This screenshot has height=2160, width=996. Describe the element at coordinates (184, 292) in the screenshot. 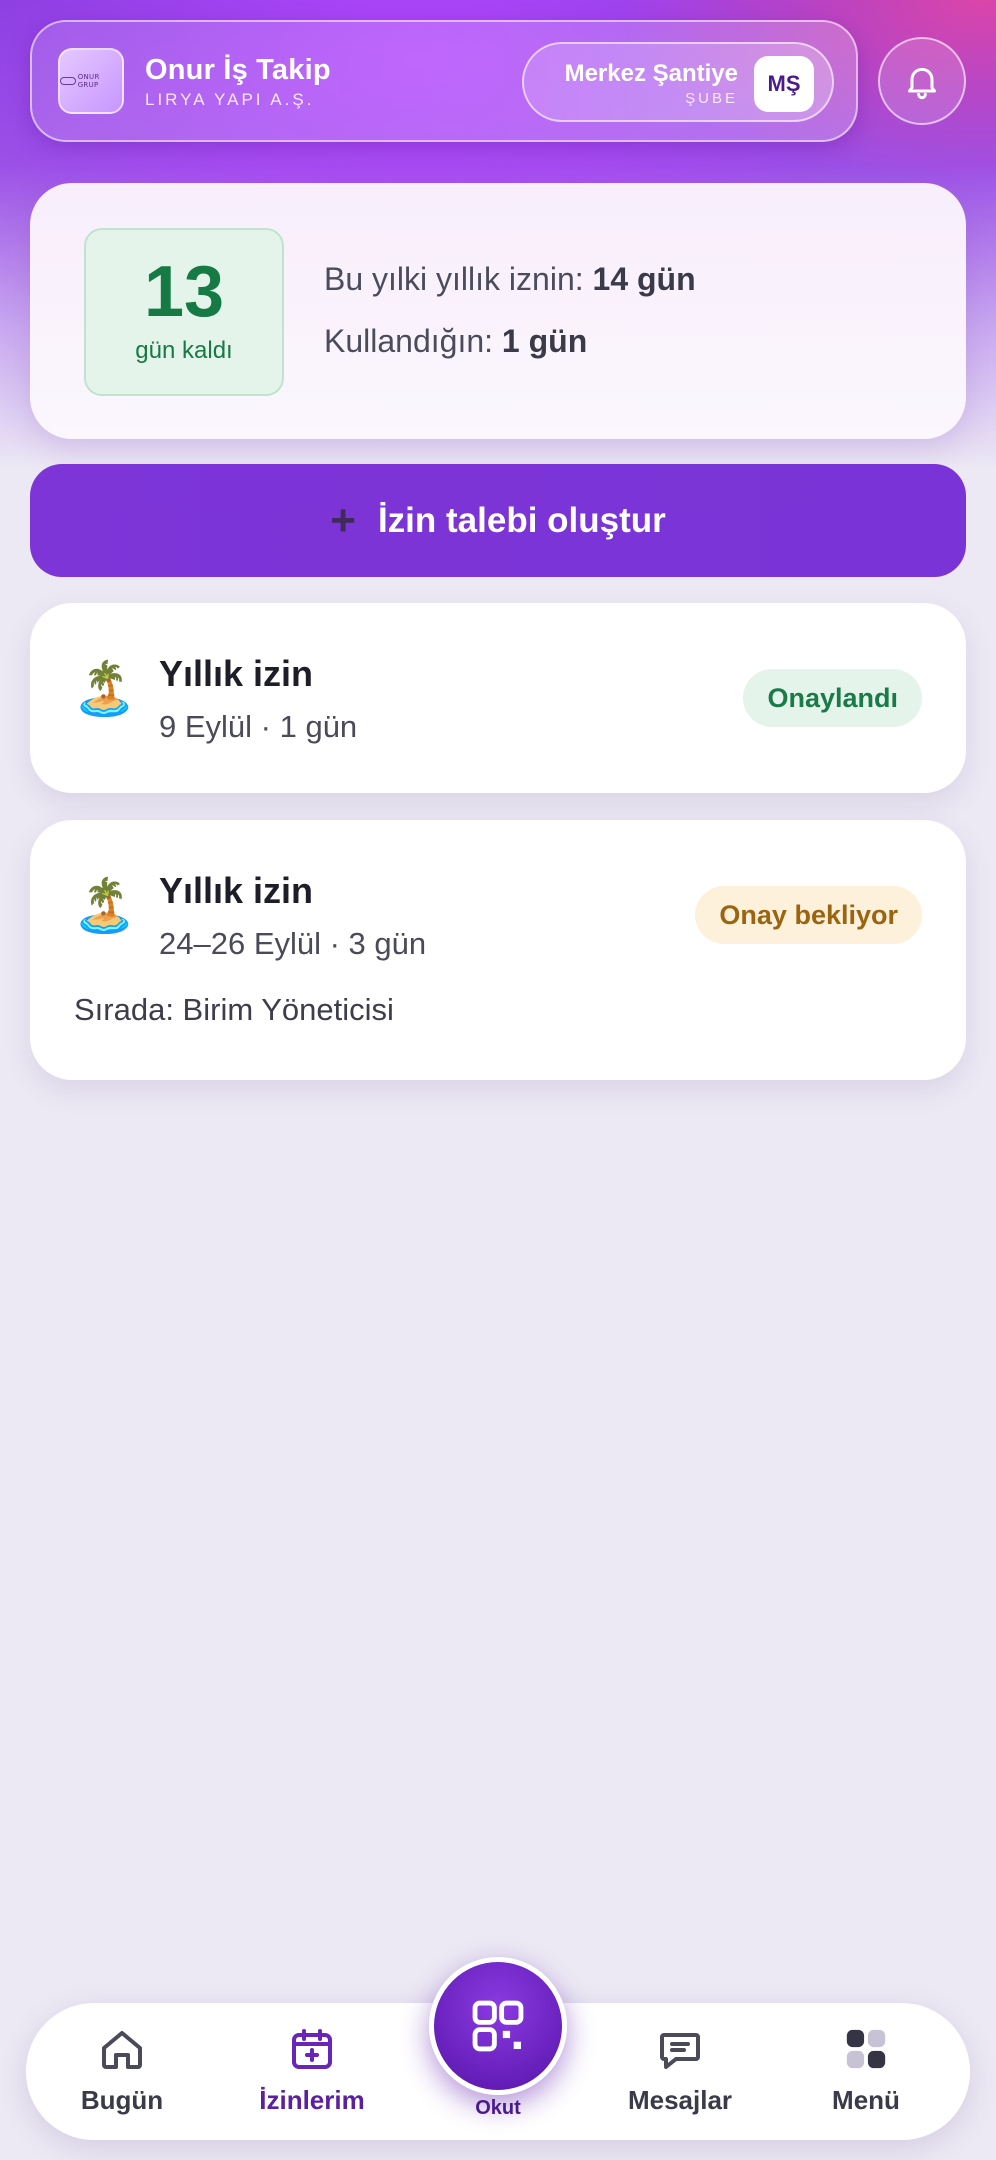

I see `days-remaining-value: 13` at that location.